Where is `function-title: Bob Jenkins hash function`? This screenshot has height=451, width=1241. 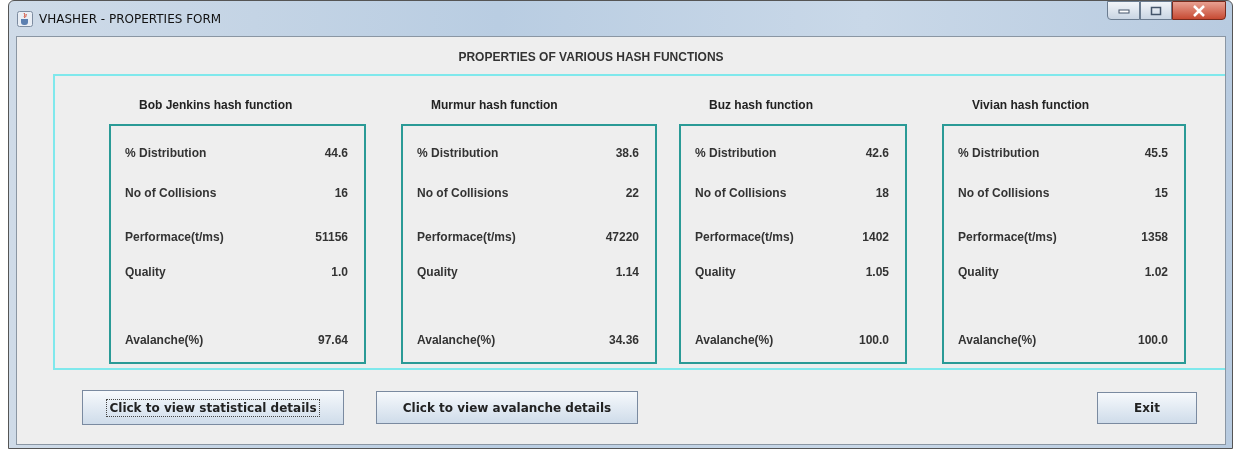 function-title: Bob Jenkins hash function is located at coordinates (216, 106).